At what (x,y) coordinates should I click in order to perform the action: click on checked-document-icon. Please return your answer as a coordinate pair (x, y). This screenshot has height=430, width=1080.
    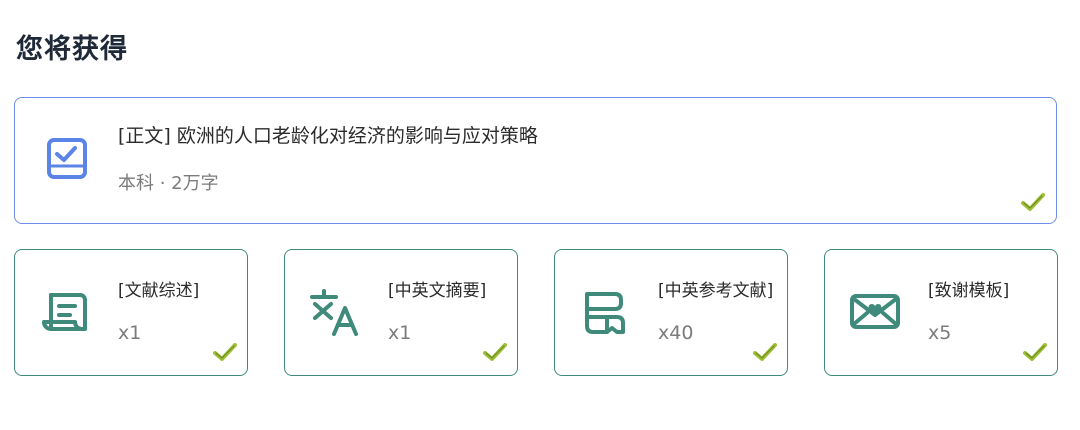
    Looking at the image, I should click on (67, 158).